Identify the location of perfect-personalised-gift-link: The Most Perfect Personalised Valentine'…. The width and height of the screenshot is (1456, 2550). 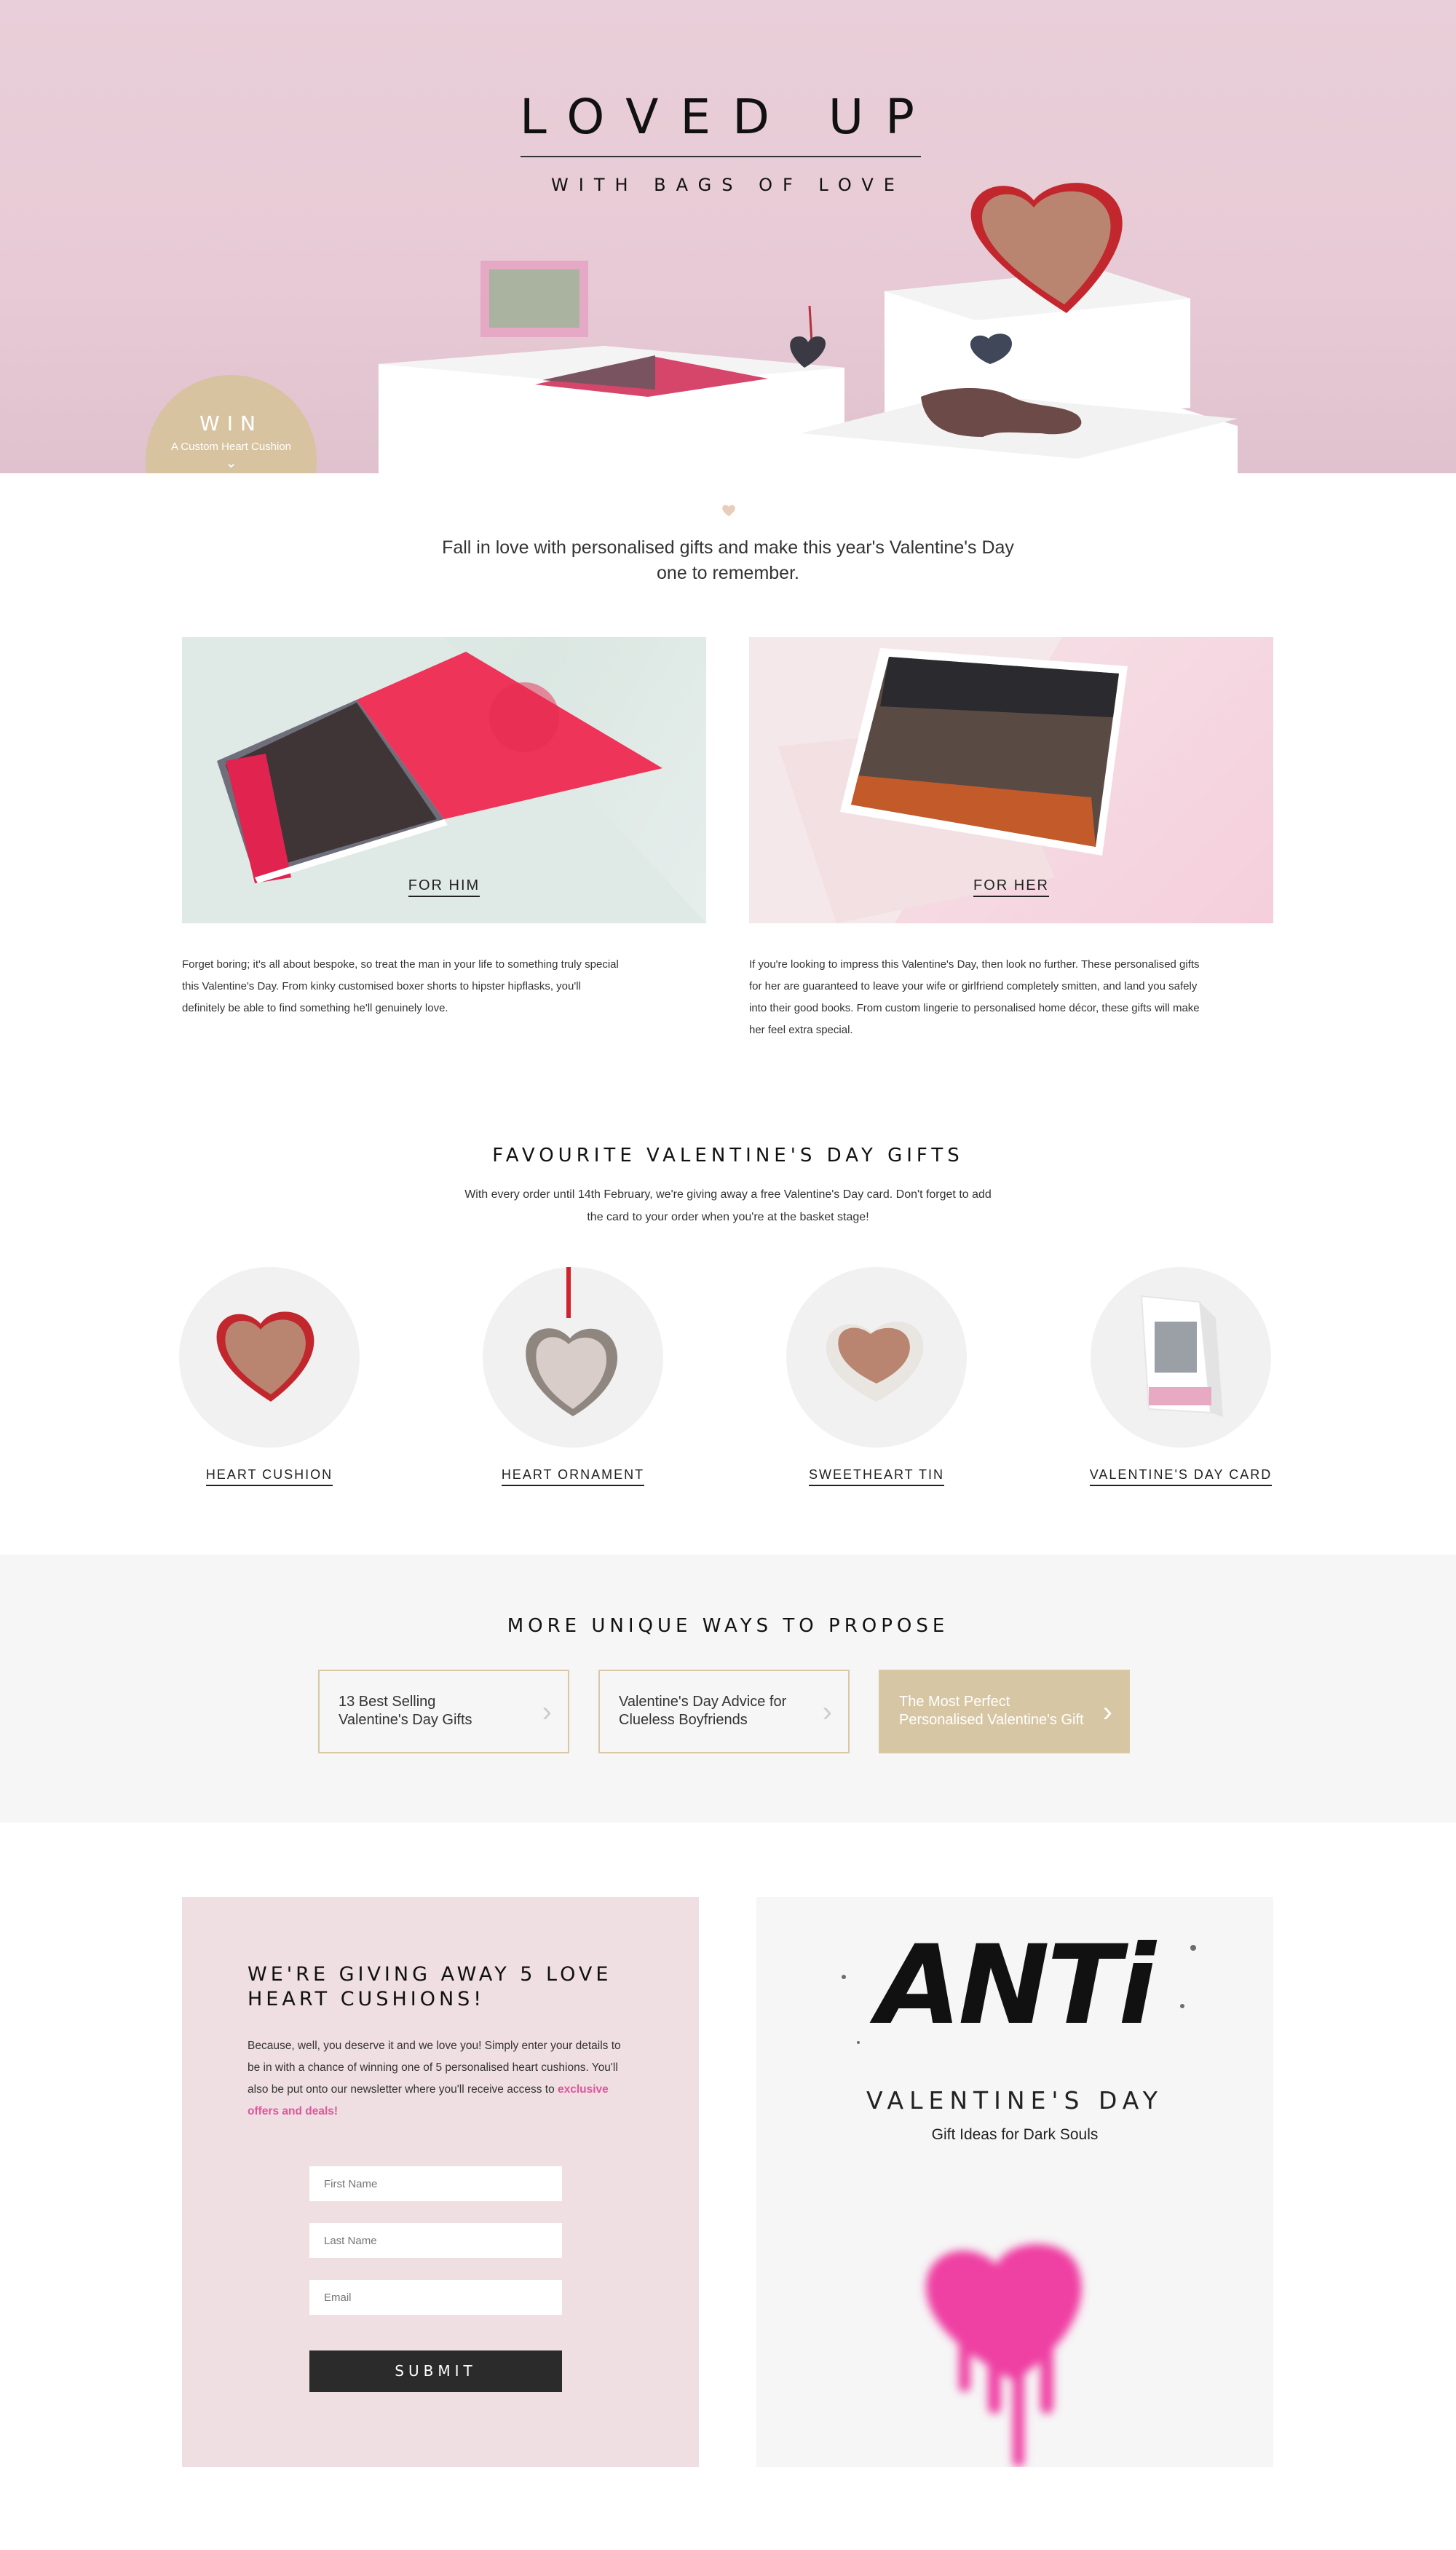
(1004, 1711).